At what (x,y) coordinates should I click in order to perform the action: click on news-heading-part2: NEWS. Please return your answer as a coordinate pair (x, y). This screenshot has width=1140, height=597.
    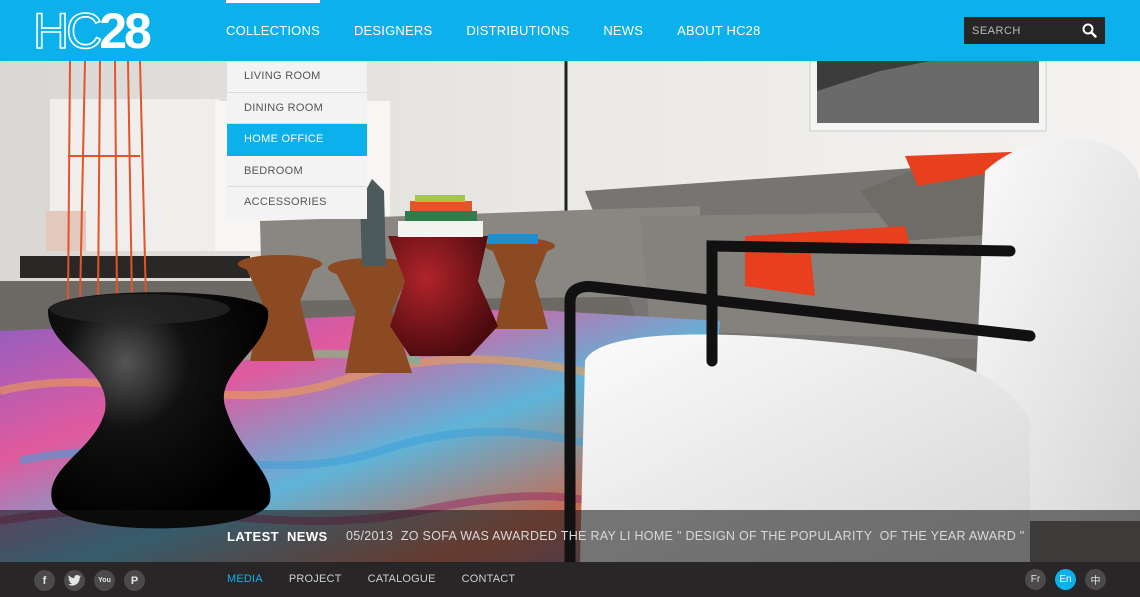
    Looking at the image, I should click on (307, 536).